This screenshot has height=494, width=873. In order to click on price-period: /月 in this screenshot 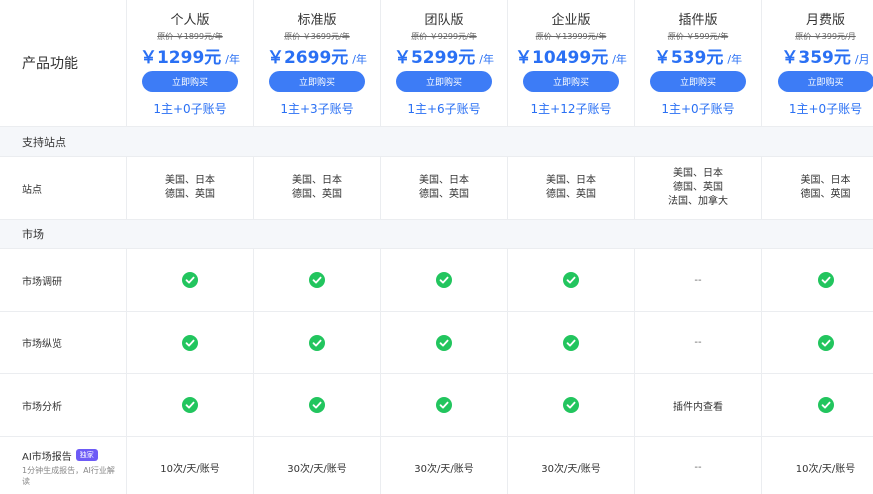, I will do `click(862, 59)`.